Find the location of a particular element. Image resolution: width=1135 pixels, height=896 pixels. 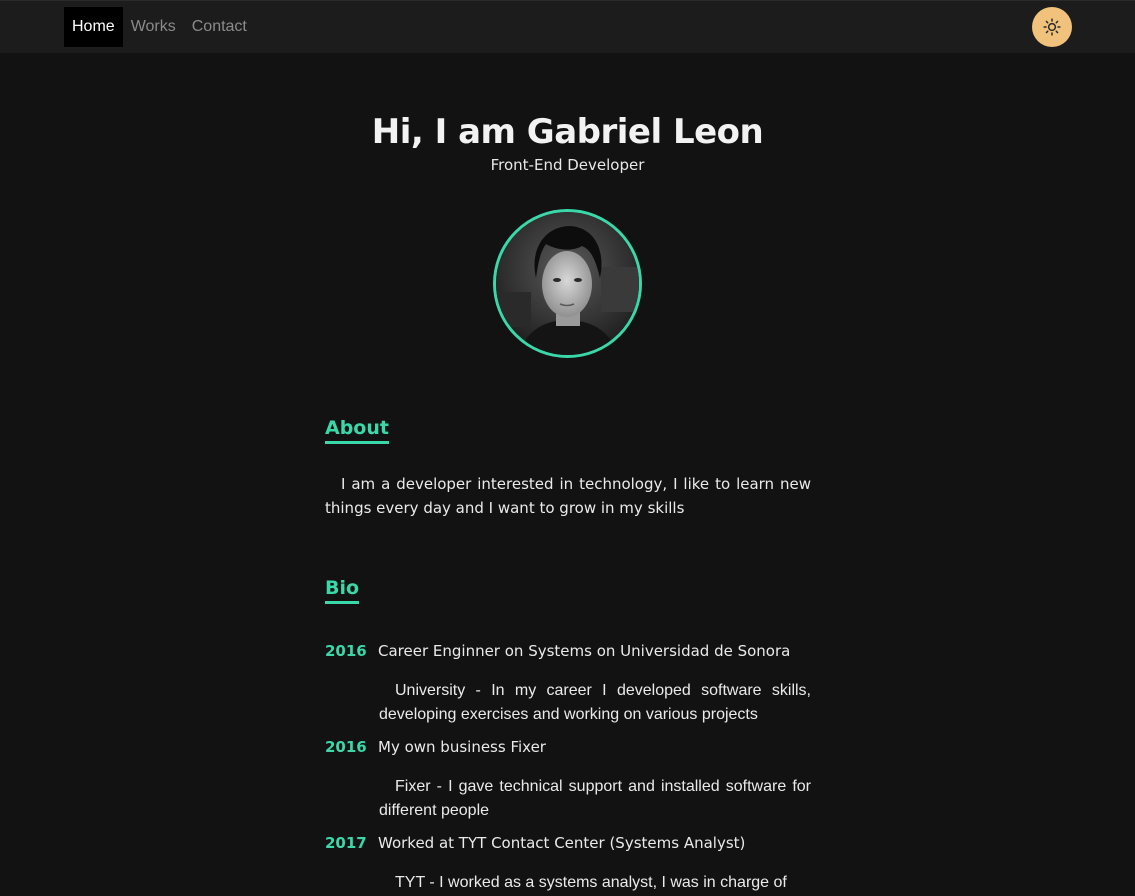

bio-year: 2017 is located at coordinates (346, 843).